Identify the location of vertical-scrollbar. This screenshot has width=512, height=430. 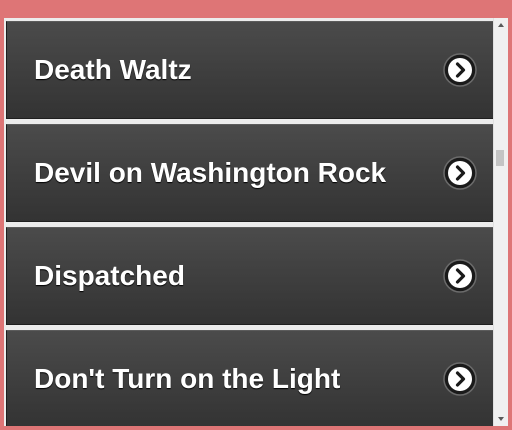
(500, 222).